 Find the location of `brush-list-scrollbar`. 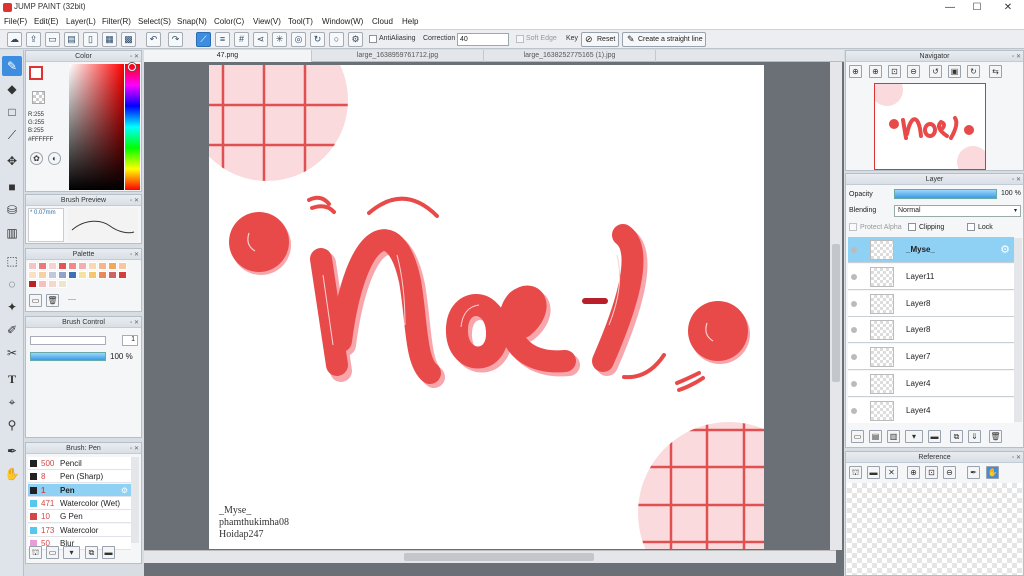

brush-list-scrollbar is located at coordinates (135, 500).